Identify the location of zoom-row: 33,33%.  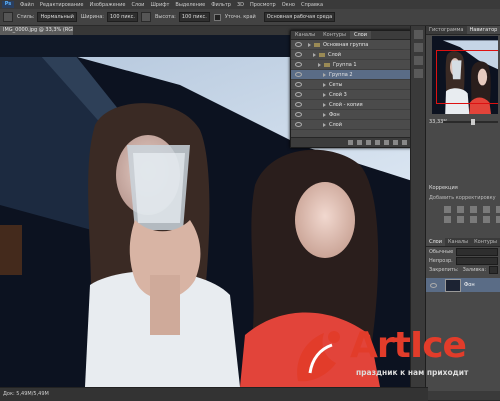
(463, 122).